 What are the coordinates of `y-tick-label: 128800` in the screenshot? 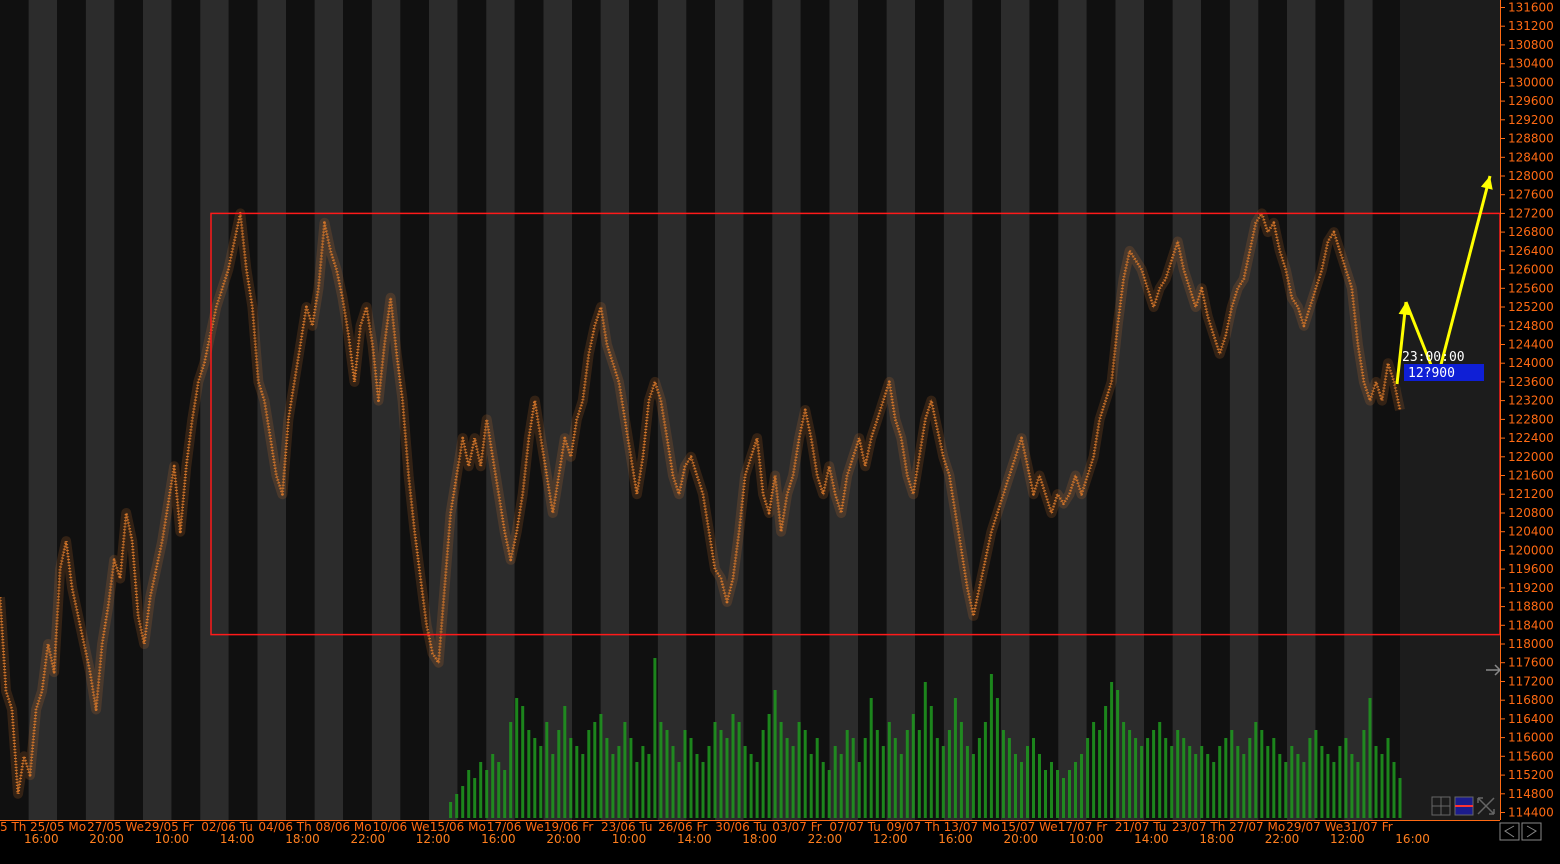 It's located at (1531, 139).